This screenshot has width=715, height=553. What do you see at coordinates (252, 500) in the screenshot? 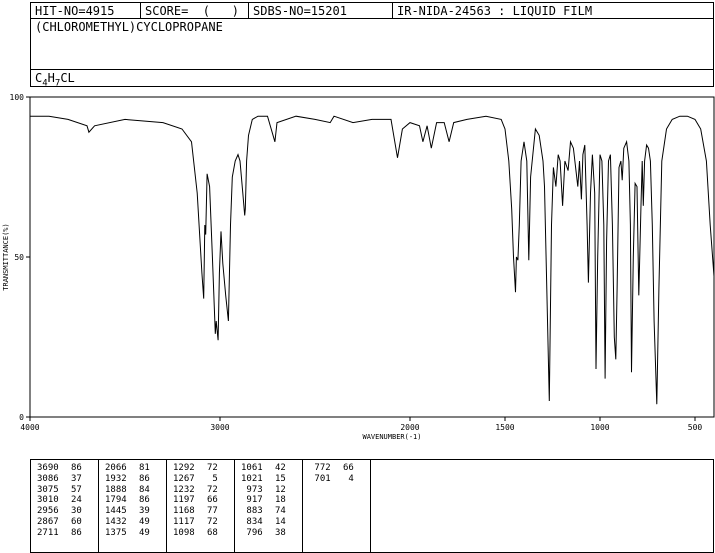
I see `peak-wavenumber: 917` at bounding box center [252, 500].